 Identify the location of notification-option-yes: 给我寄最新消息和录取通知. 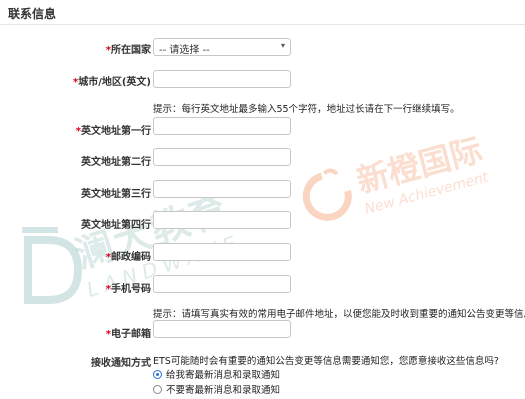
(216, 374).